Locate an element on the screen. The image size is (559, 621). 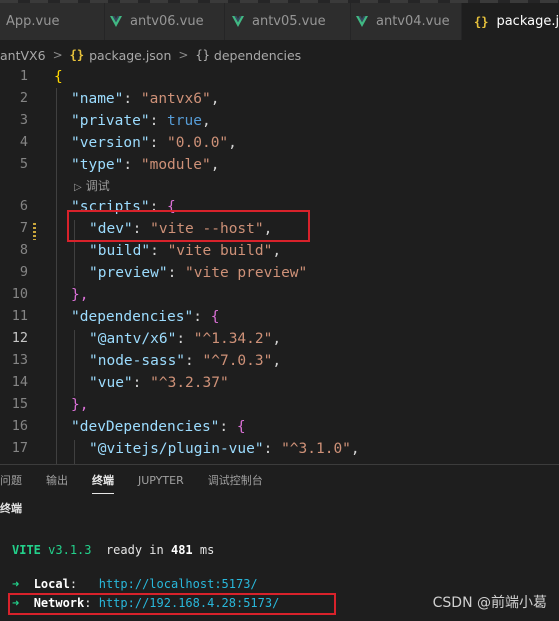
tab-app-vue: App.vue is located at coordinates (52, 21).